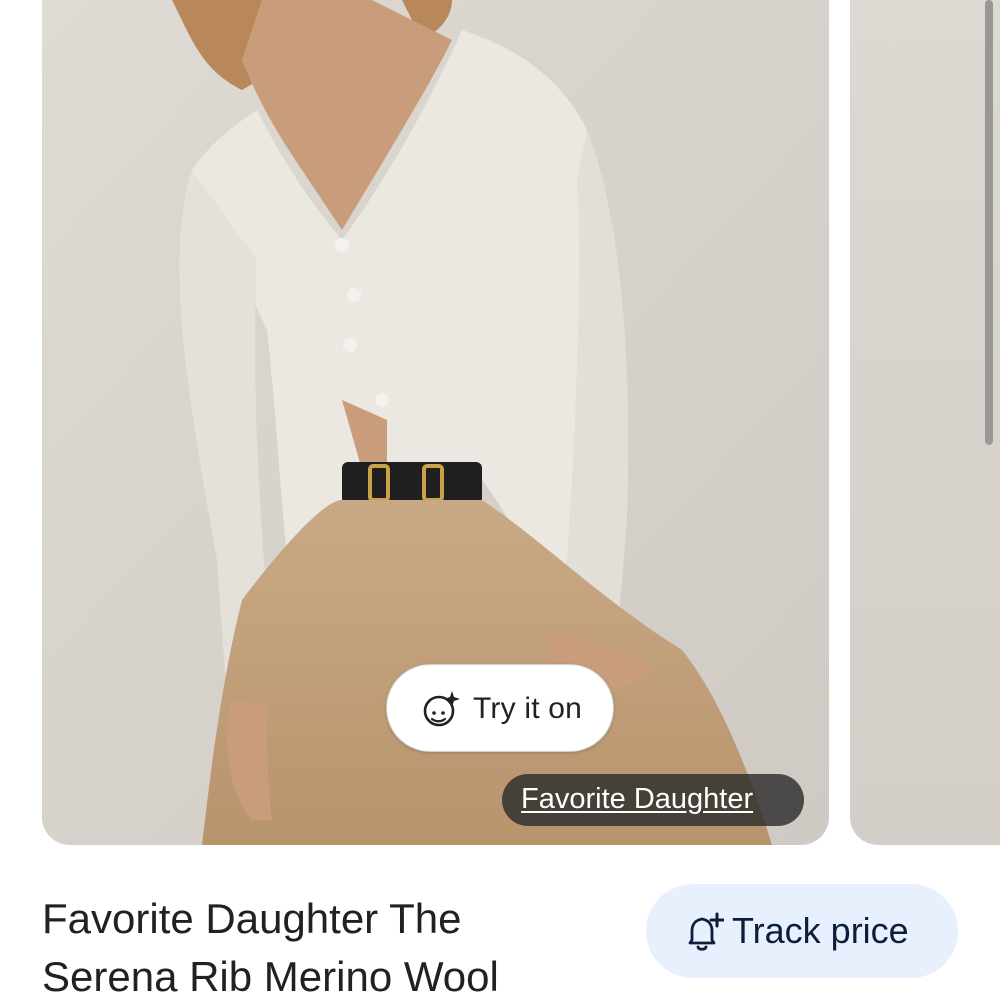  Describe the element at coordinates (528, 708) in the screenshot. I see `try-it-on-label: Try it on` at that location.